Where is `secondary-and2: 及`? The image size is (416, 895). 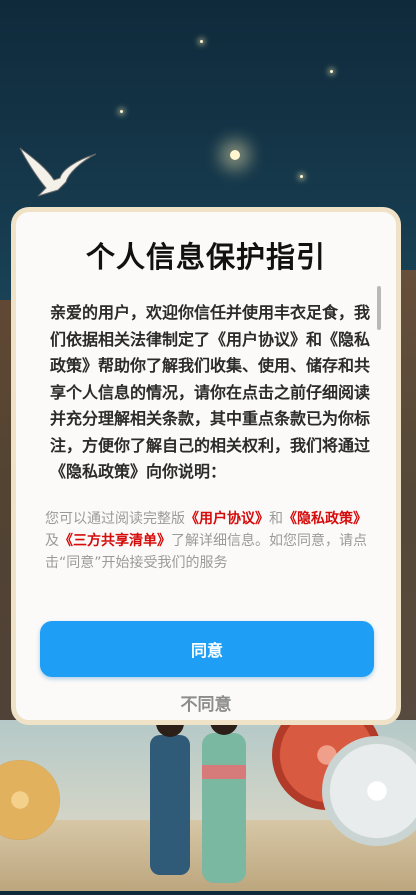
secondary-and2: 及 is located at coordinates (52, 541).